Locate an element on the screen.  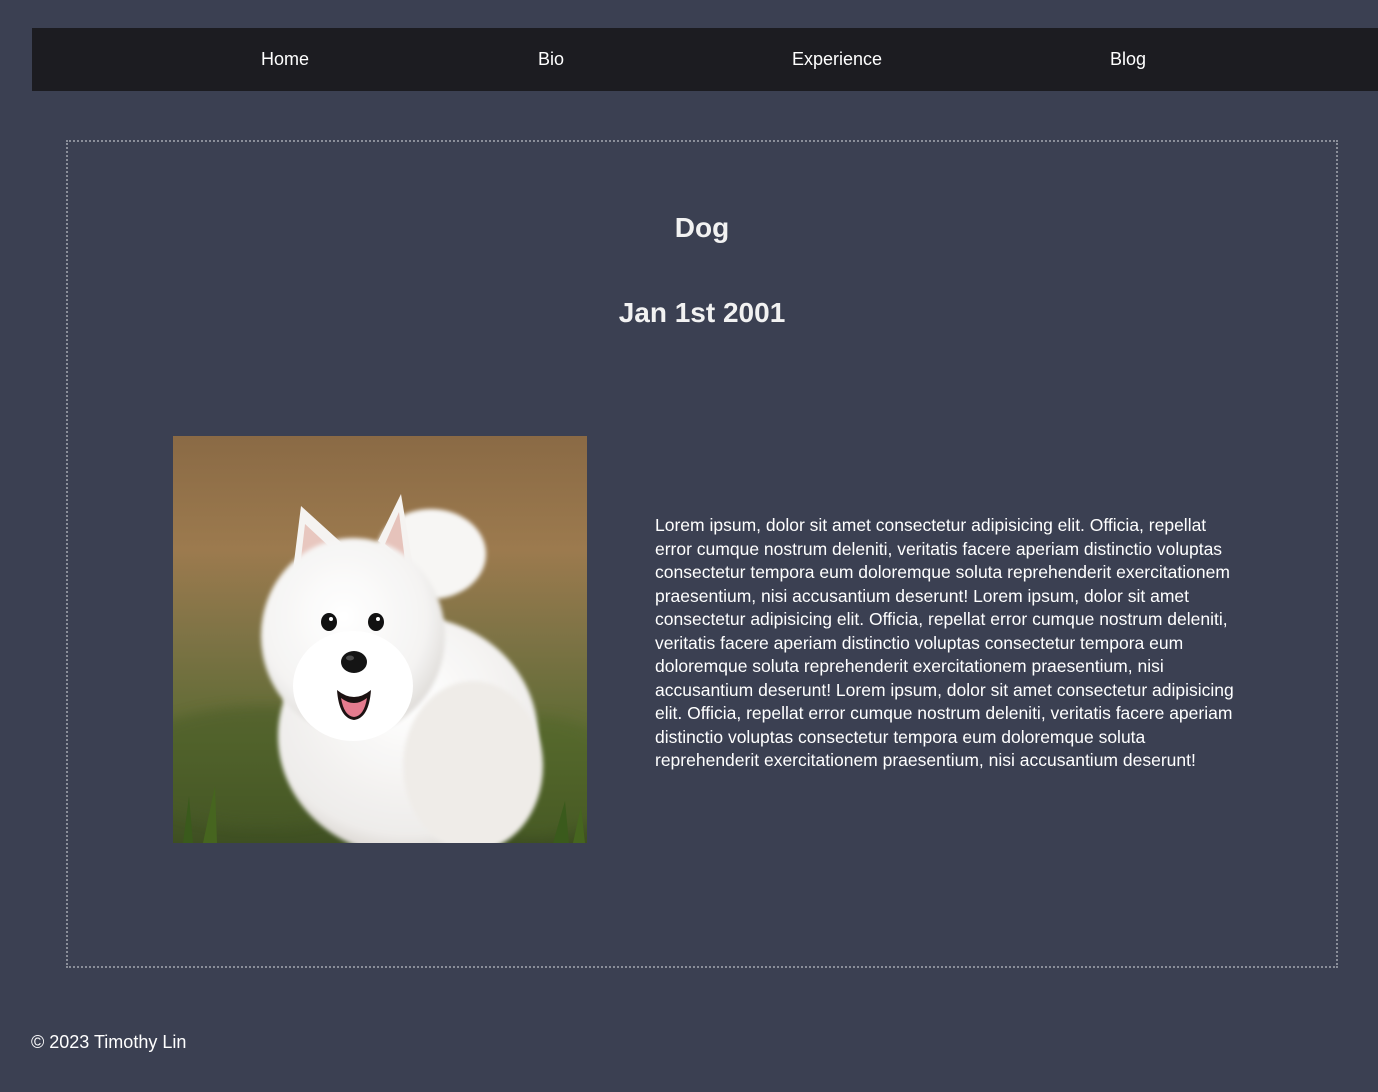
post-title: Dog is located at coordinates (702, 227).